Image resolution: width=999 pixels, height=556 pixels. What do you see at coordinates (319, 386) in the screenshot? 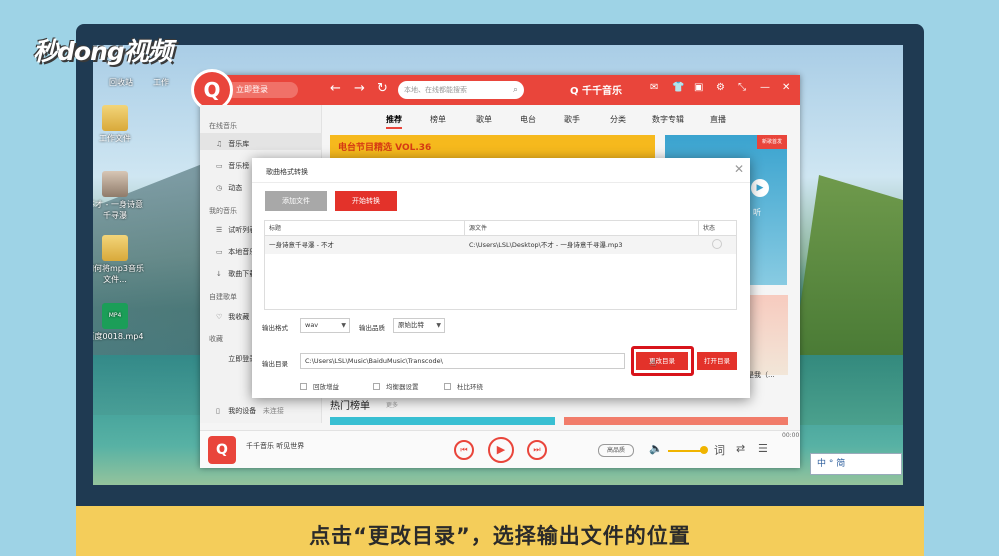
I see `replay-gain-checkbox: 回放增益` at bounding box center [319, 386].